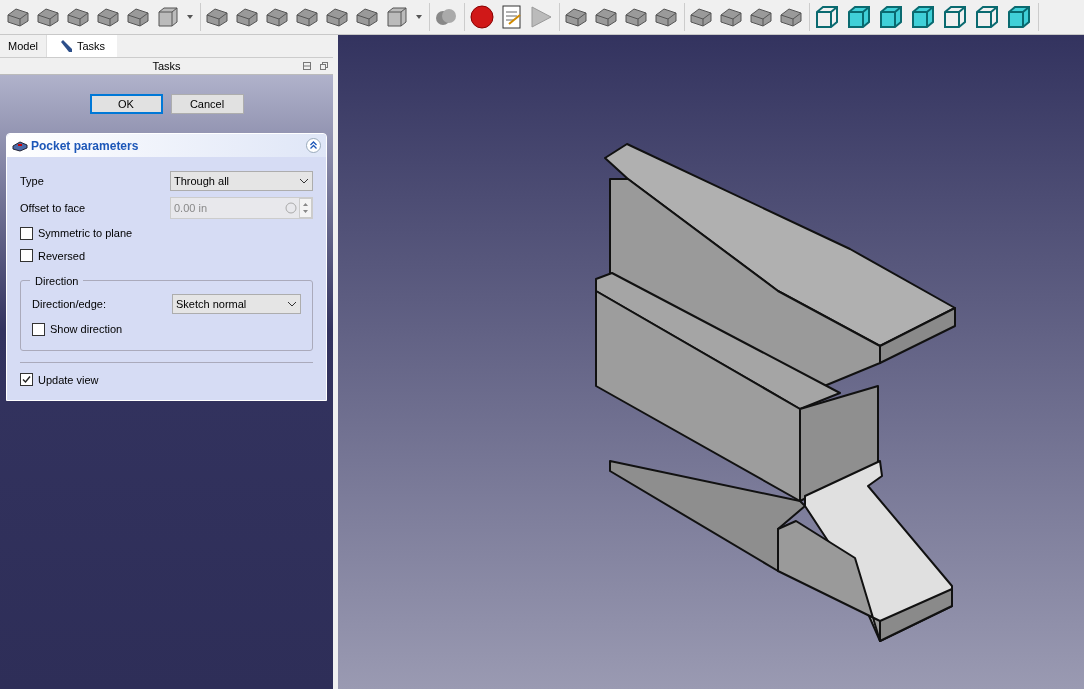 The width and height of the screenshot is (1084, 689). Describe the element at coordinates (69, 304) in the screenshot. I see `field-label: Direction/edge:` at that location.